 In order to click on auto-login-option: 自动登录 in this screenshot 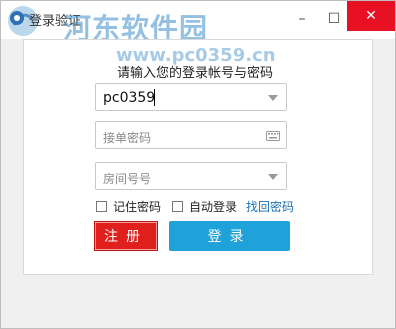, I will do `click(204, 206)`.